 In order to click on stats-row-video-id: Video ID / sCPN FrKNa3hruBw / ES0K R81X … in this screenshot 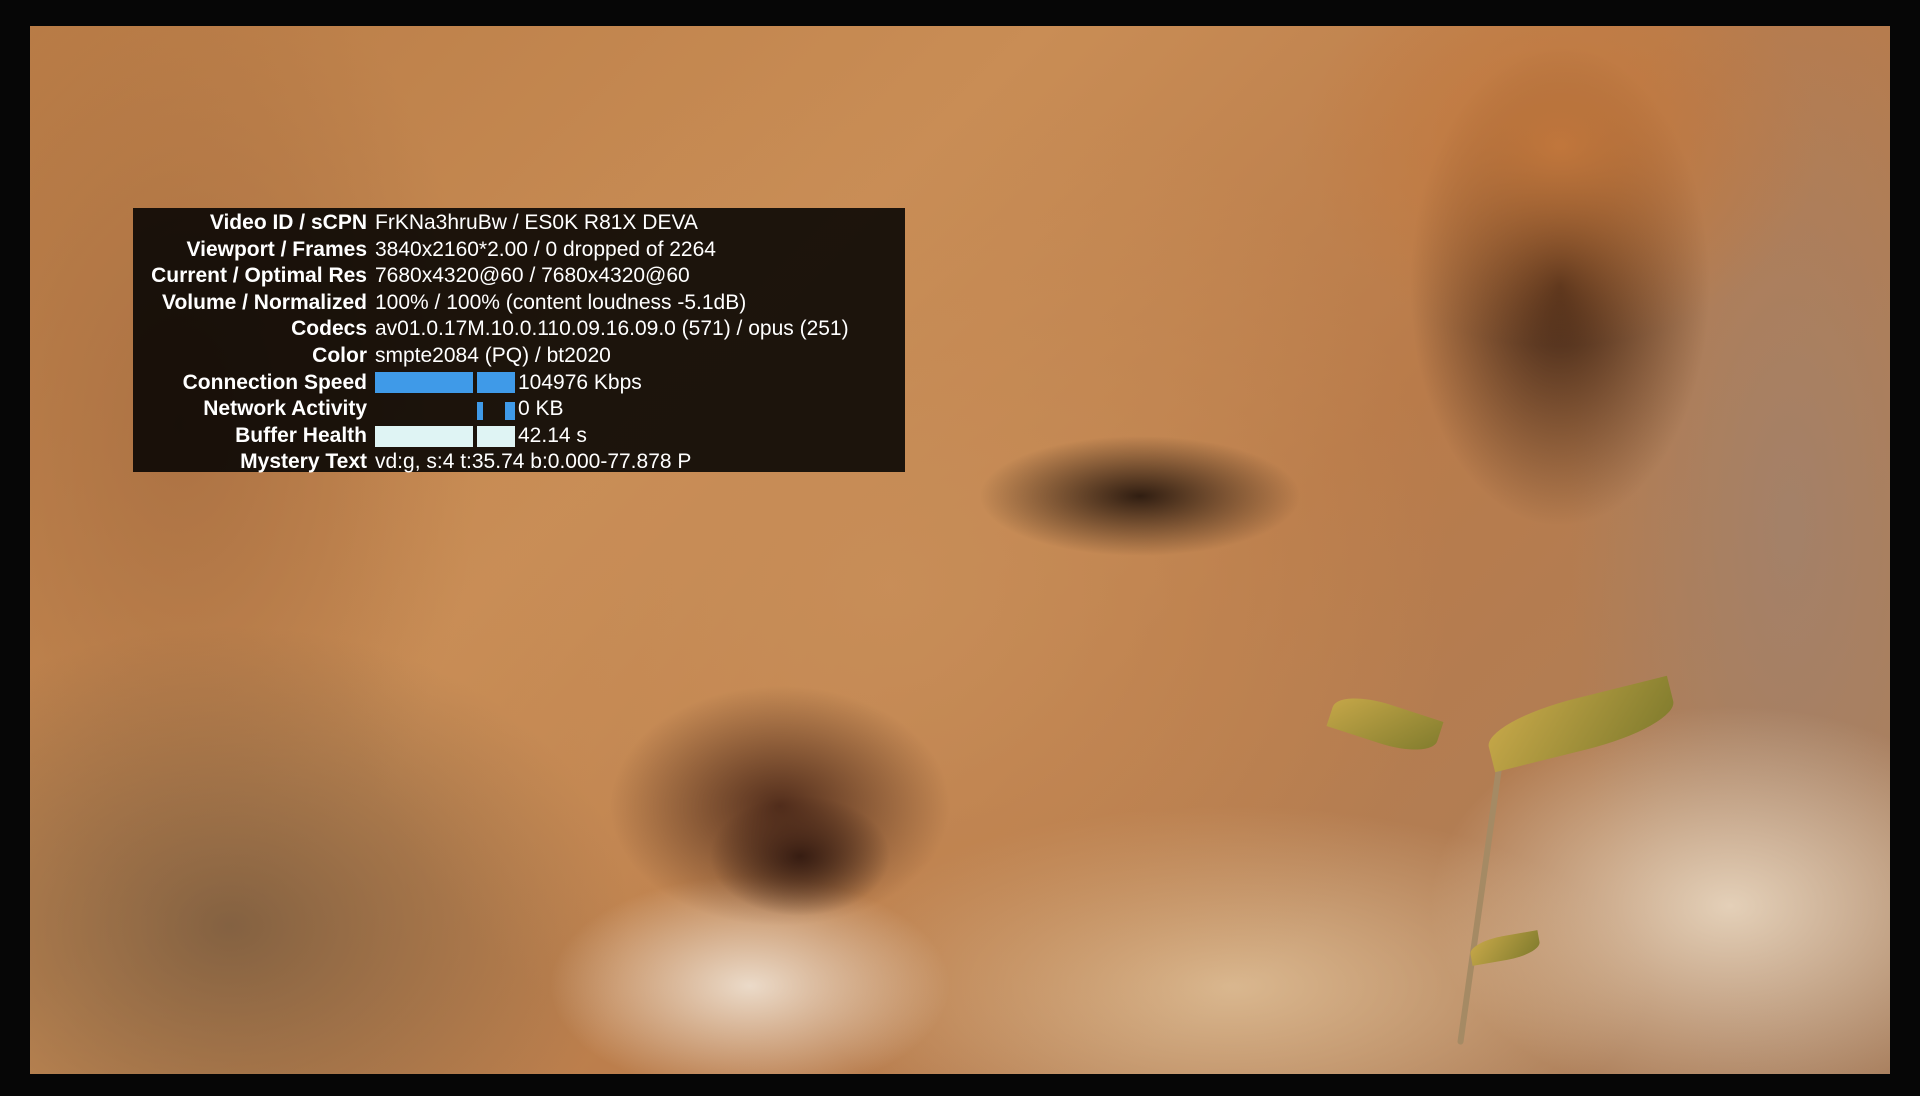, I will do `click(519, 223)`.